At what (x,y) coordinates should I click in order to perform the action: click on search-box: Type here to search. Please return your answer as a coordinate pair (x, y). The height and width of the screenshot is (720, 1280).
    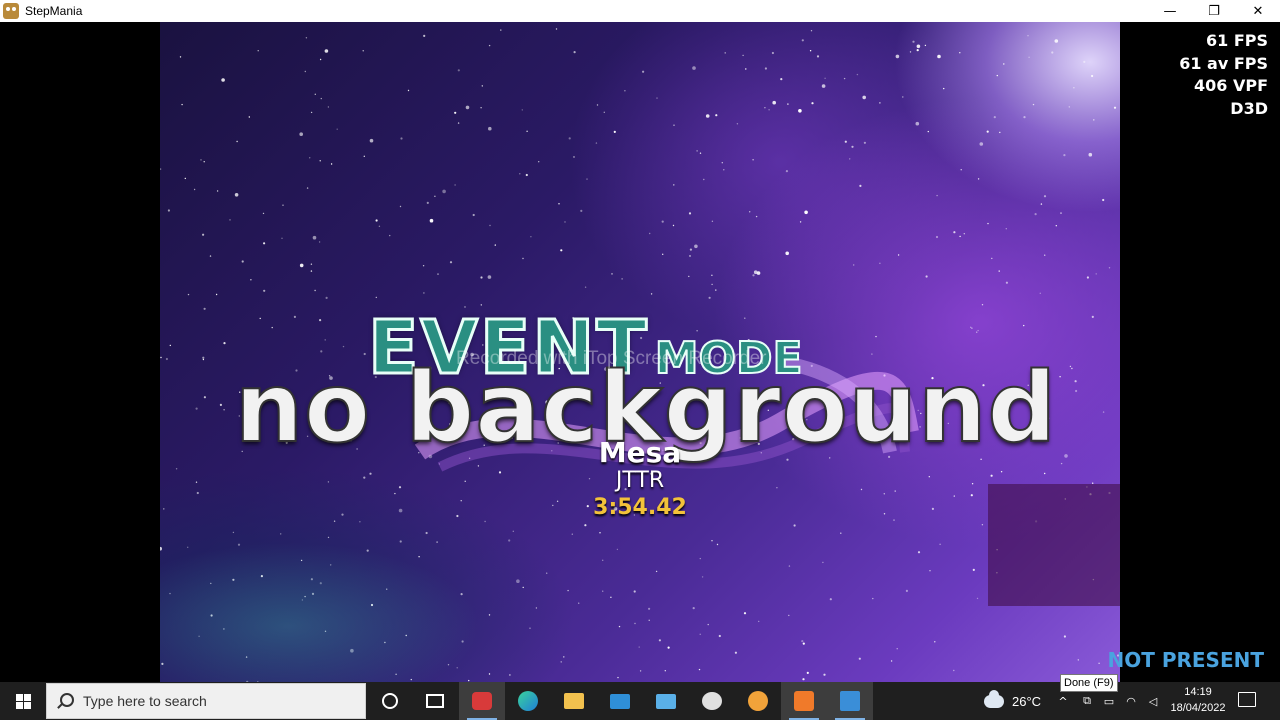
    Looking at the image, I should click on (206, 701).